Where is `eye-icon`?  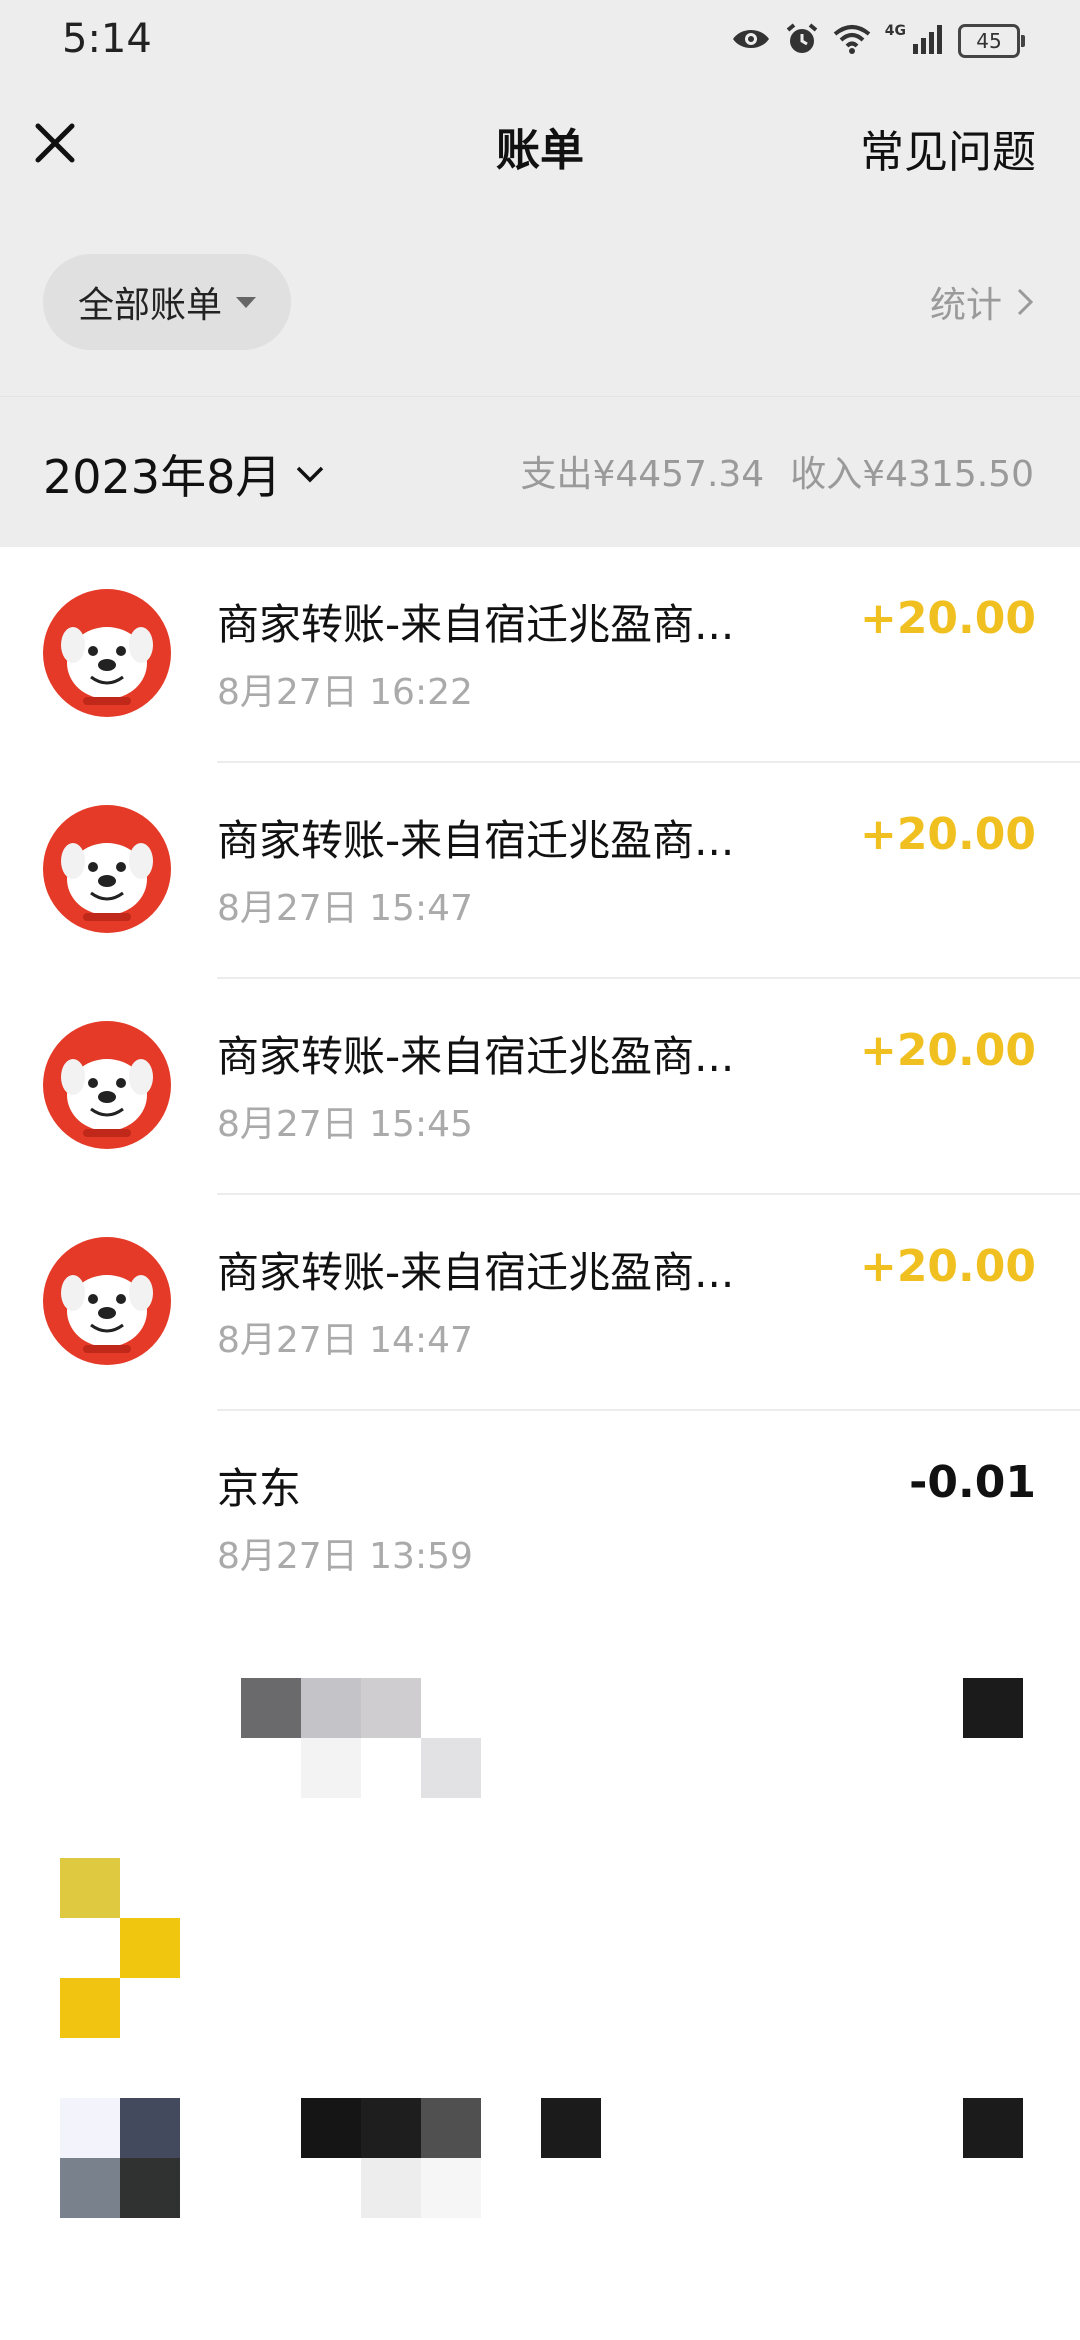
eye-icon is located at coordinates (751, 41).